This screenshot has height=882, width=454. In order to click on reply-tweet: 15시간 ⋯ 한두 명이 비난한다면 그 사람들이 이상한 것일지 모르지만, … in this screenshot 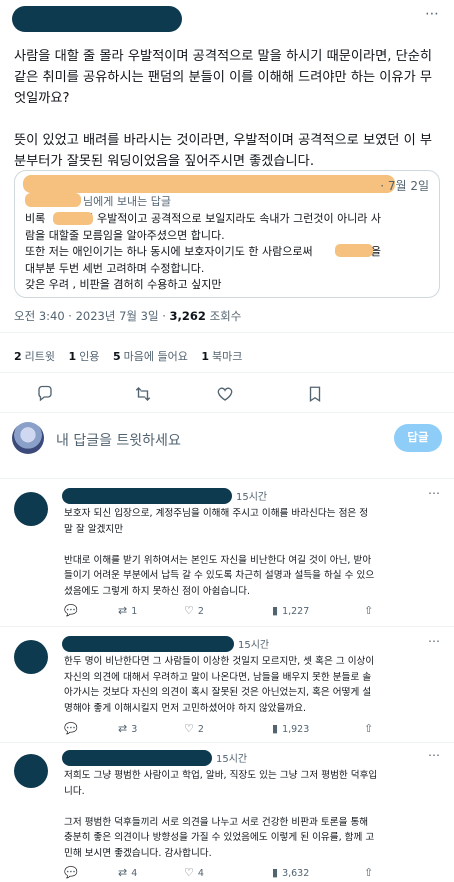, I will do `click(227, 686)`.